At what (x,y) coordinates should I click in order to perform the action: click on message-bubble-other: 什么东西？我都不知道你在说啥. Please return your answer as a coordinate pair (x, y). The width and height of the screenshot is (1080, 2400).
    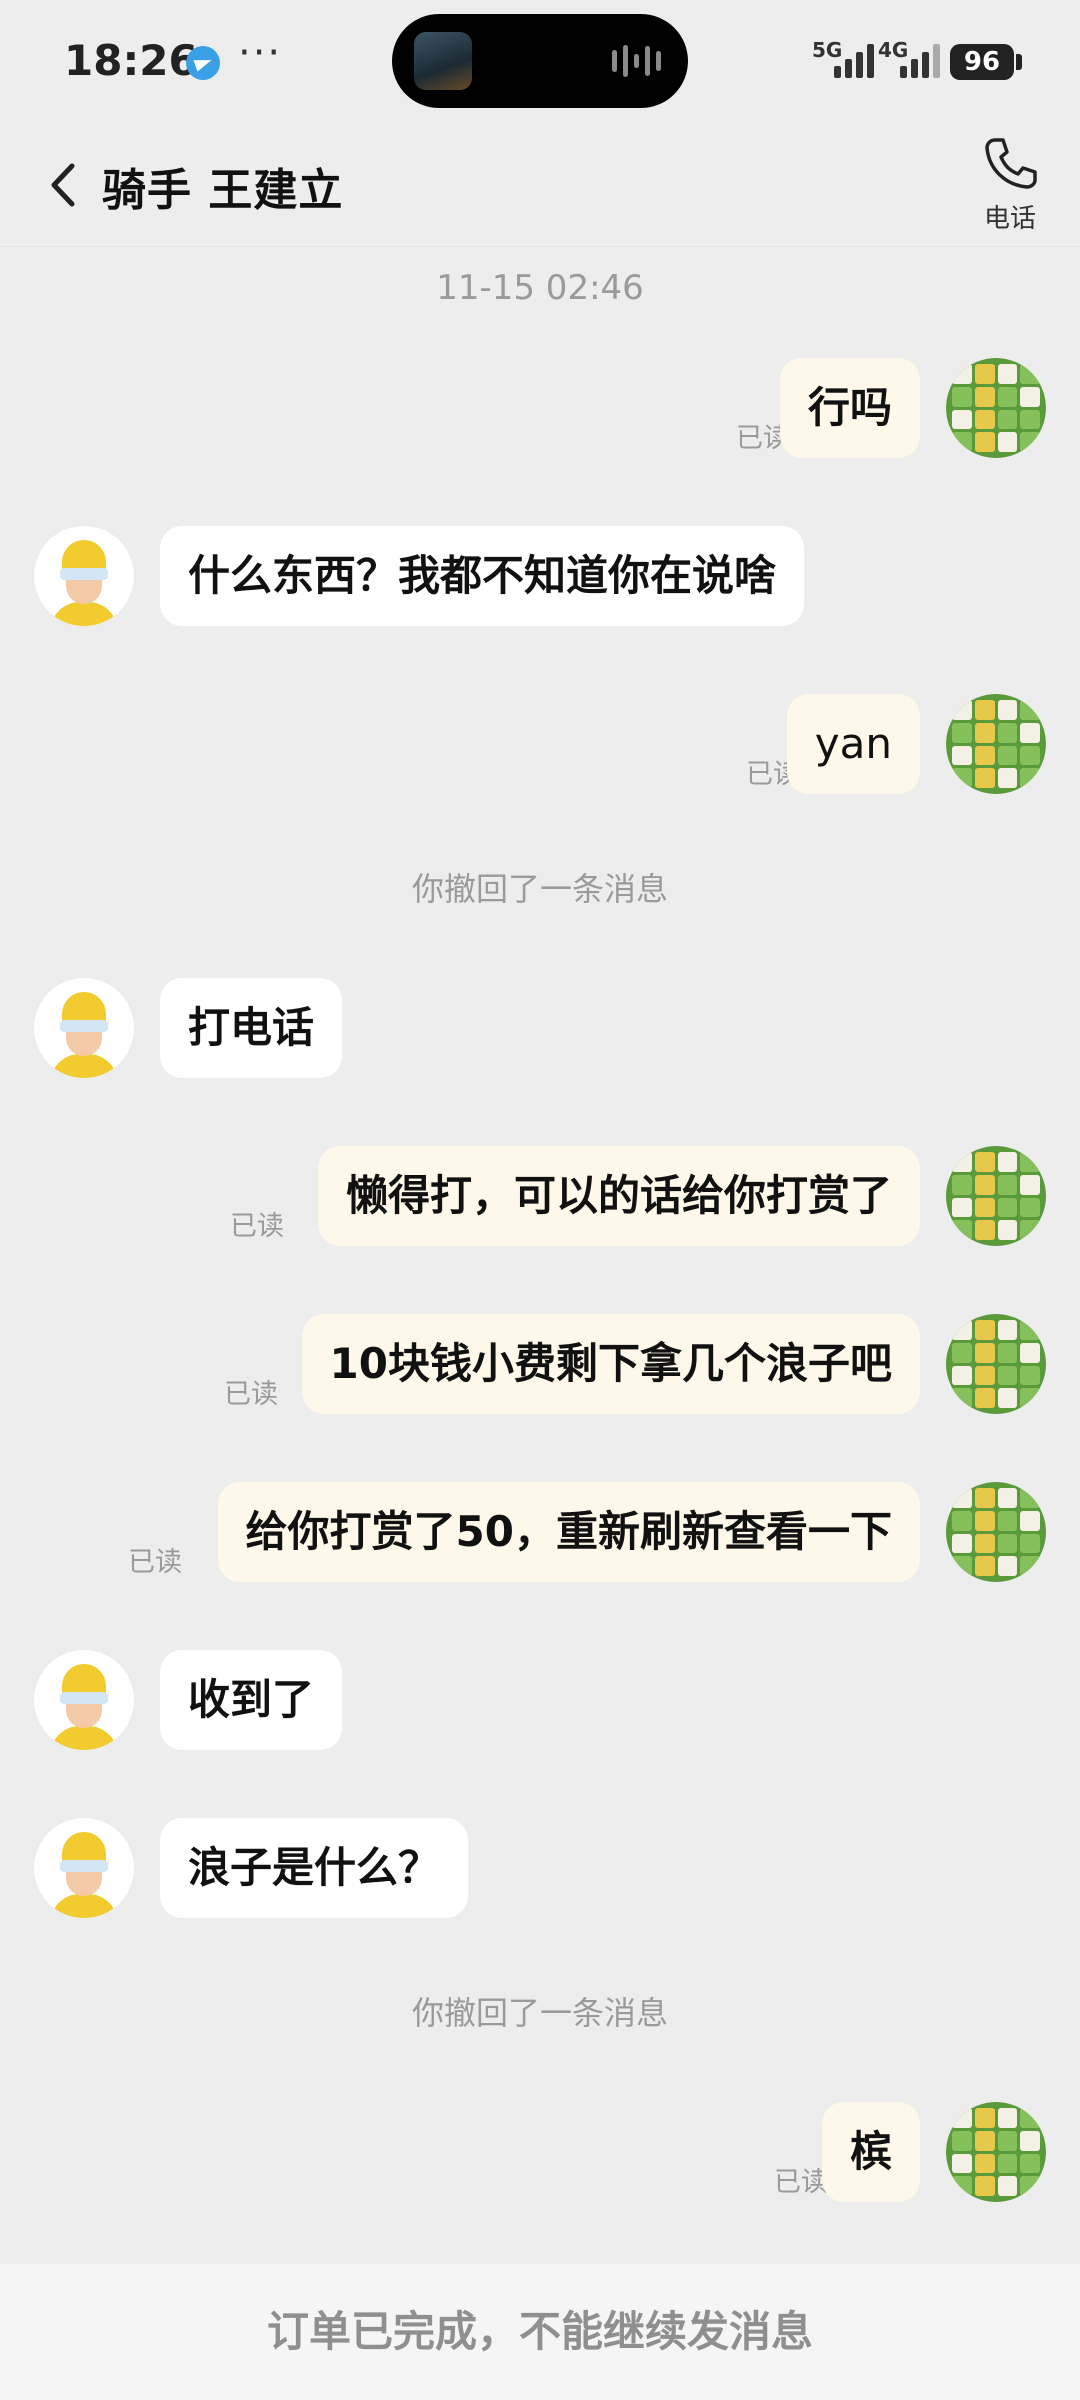
    Looking at the image, I should click on (482, 576).